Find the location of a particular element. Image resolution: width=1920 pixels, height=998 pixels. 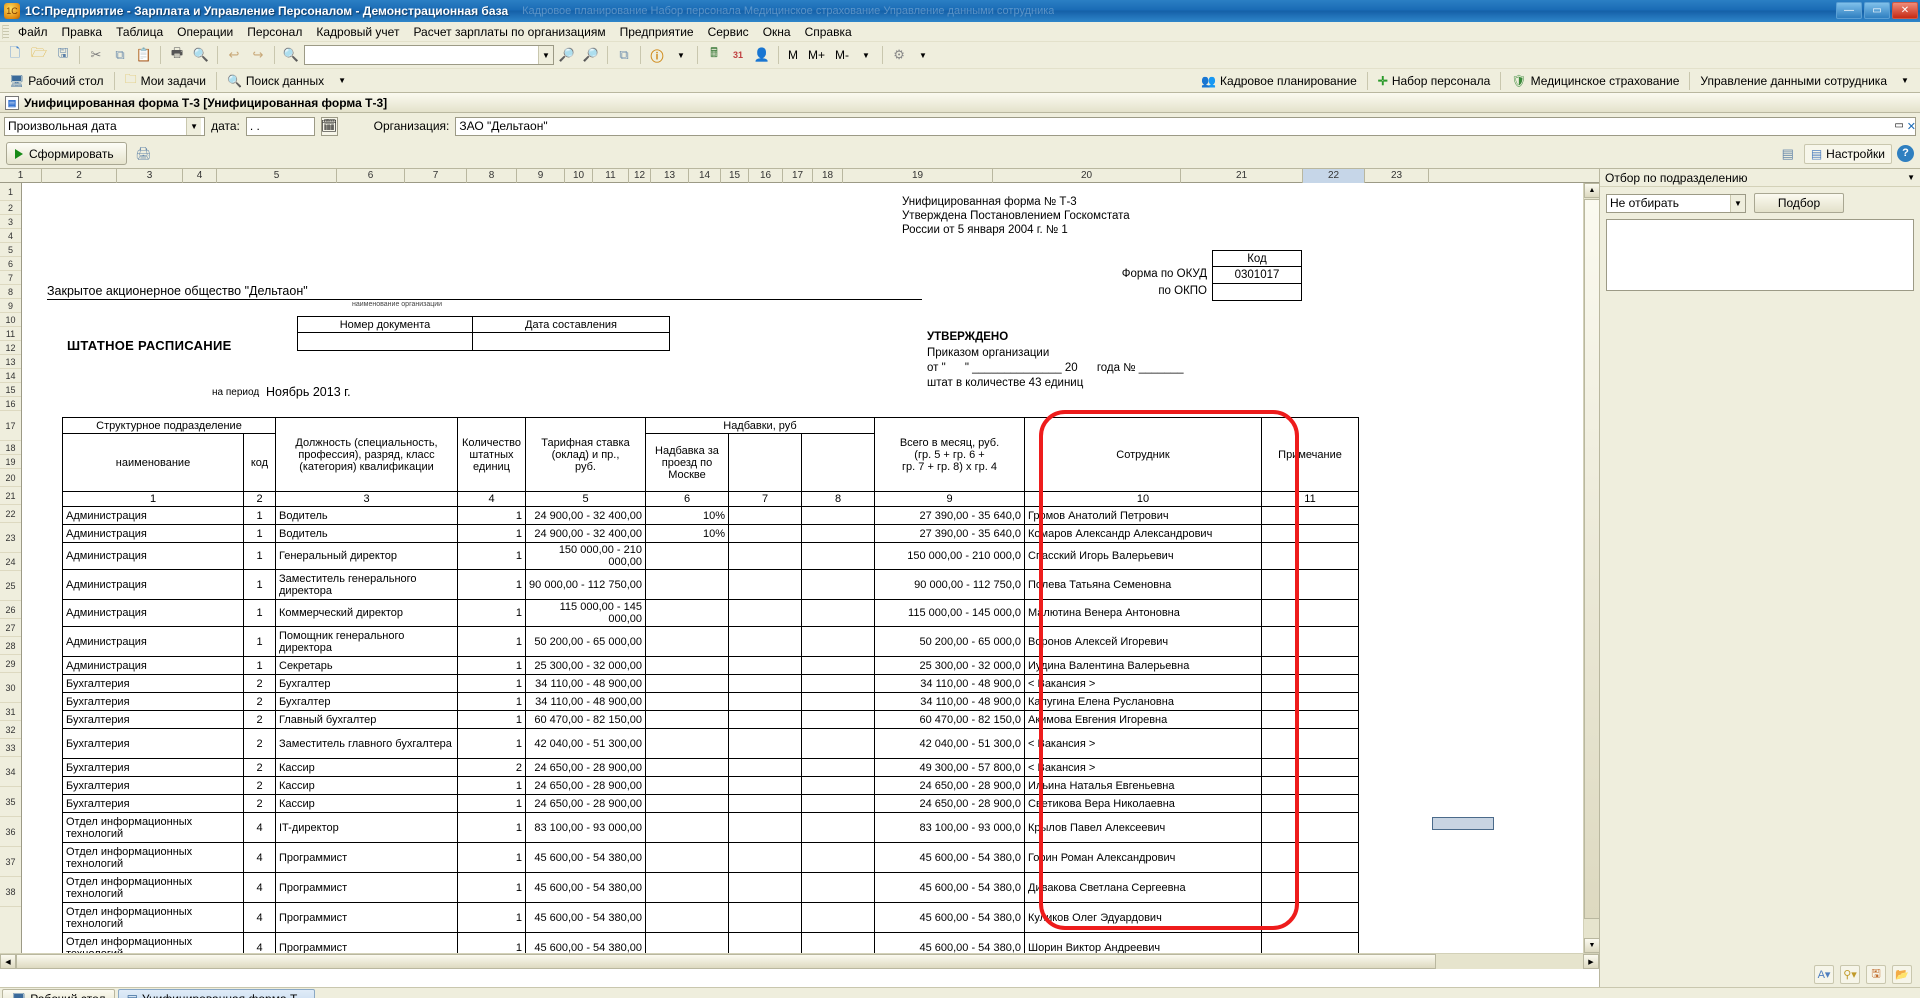

selected-cell is located at coordinates (1463, 823).